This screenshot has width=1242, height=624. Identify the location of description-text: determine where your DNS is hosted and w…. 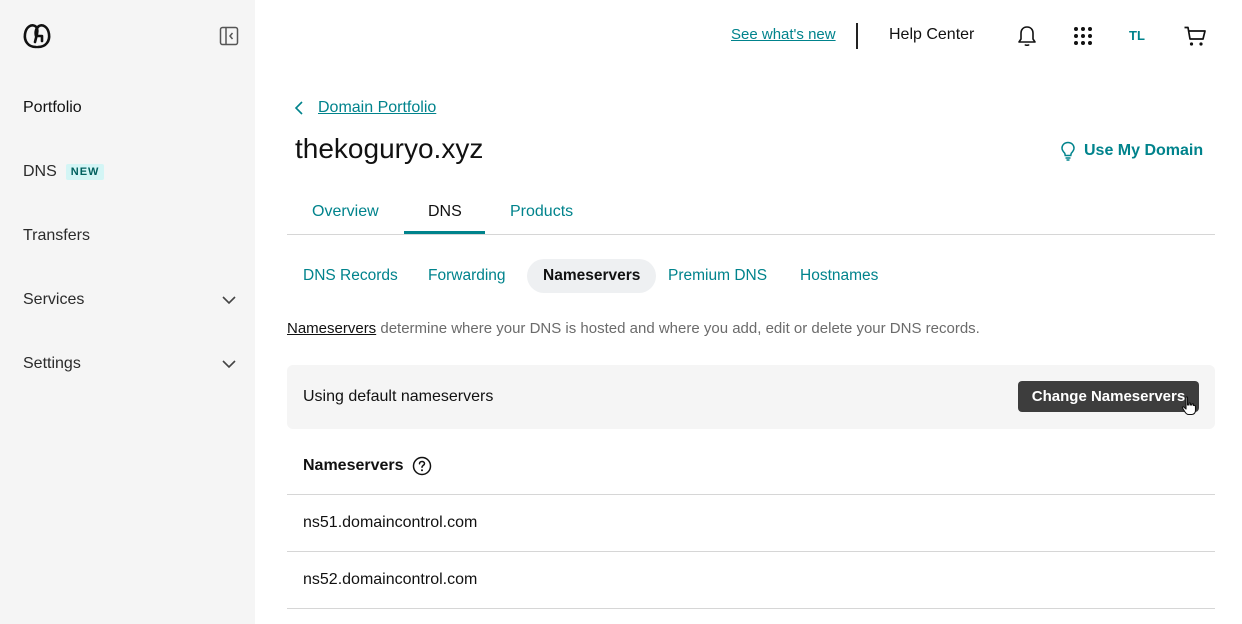
(678, 328).